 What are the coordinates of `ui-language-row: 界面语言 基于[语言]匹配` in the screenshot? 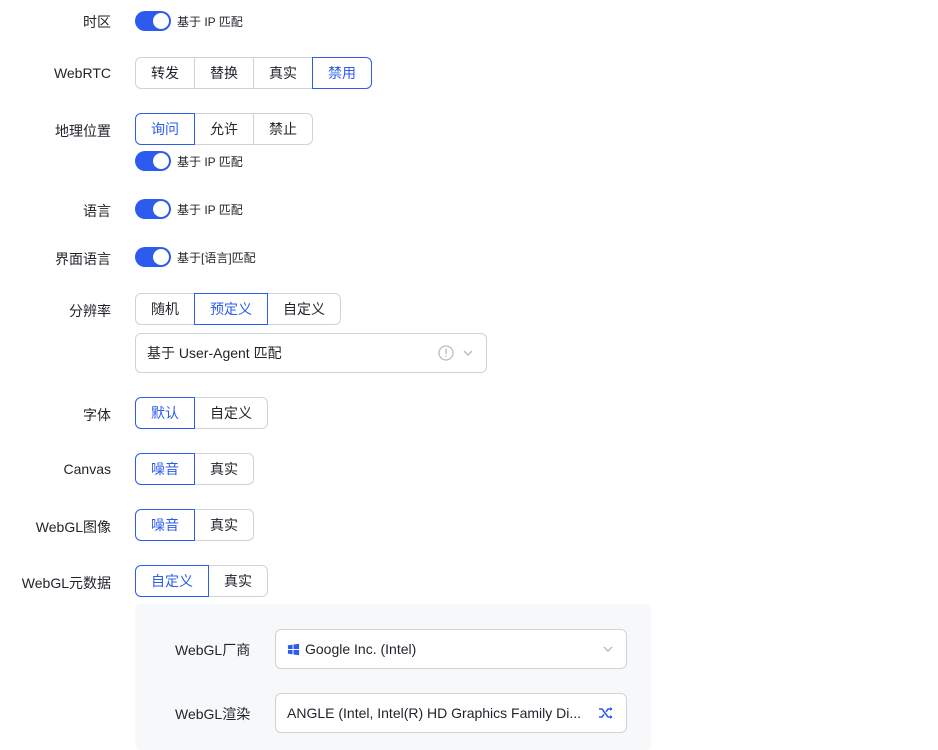 It's located at (469, 258).